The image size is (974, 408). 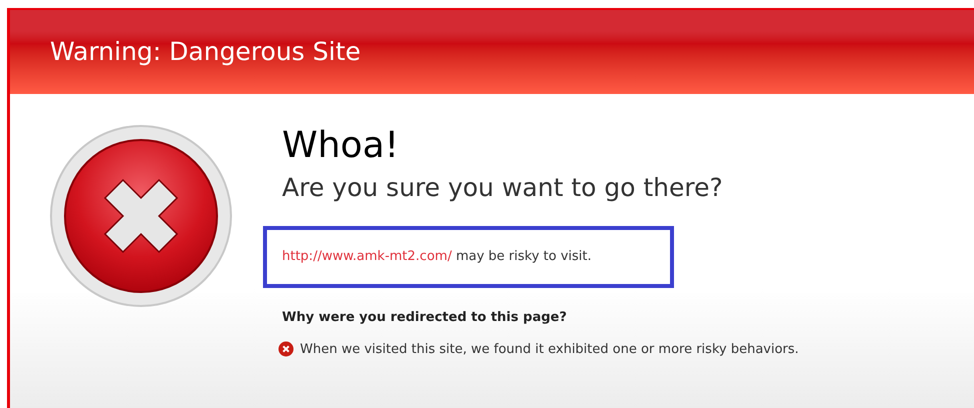 I want to click on reason-heading: Why were you redirected to this page?, so click(x=425, y=318).